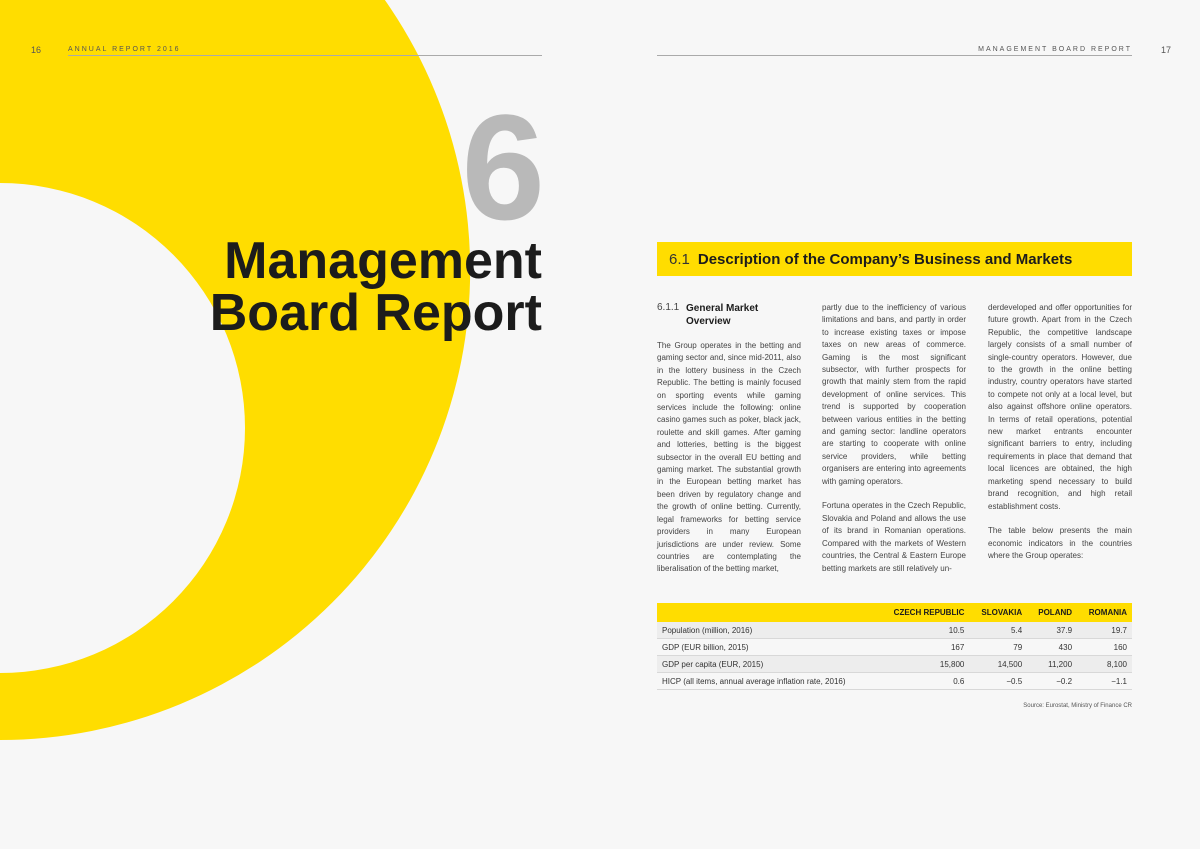 The width and height of the screenshot is (1200, 849). What do you see at coordinates (894, 55) in the screenshot?
I see `right-header-rule` at bounding box center [894, 55].